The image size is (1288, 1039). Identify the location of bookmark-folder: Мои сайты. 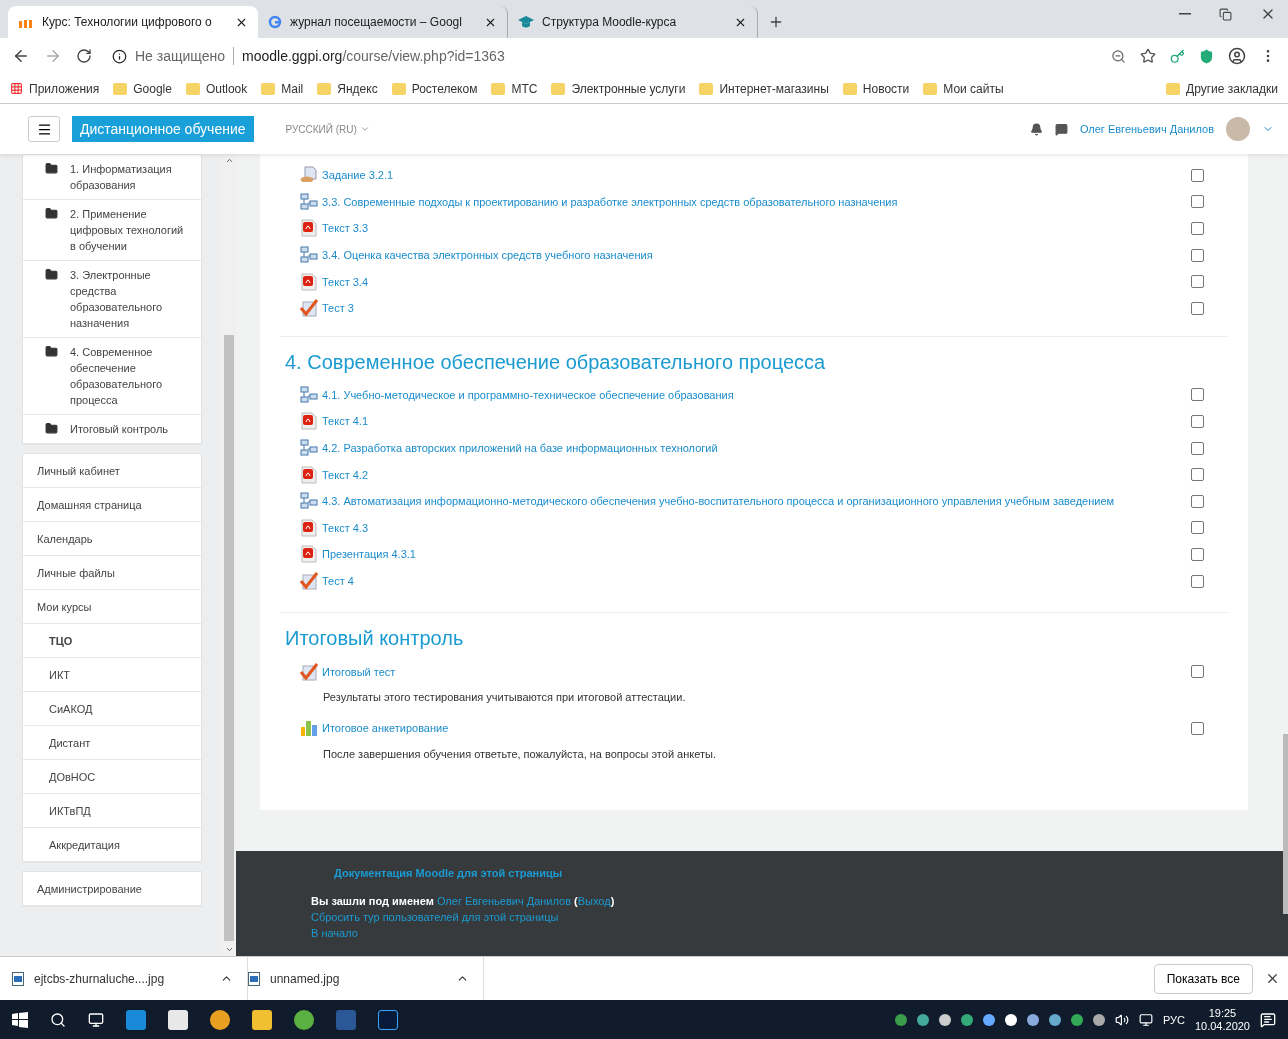
(963, 88).